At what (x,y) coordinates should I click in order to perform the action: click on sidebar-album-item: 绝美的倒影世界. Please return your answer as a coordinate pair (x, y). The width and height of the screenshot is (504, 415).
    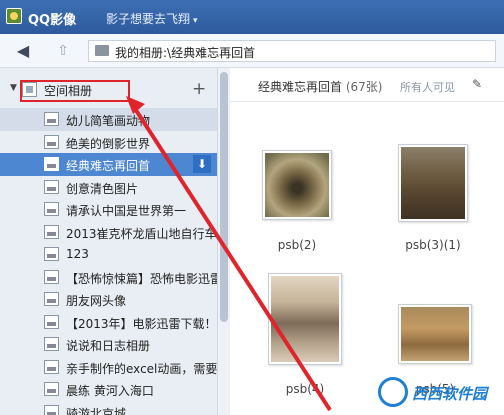
    Looking at the image, I should click on (108, 142).